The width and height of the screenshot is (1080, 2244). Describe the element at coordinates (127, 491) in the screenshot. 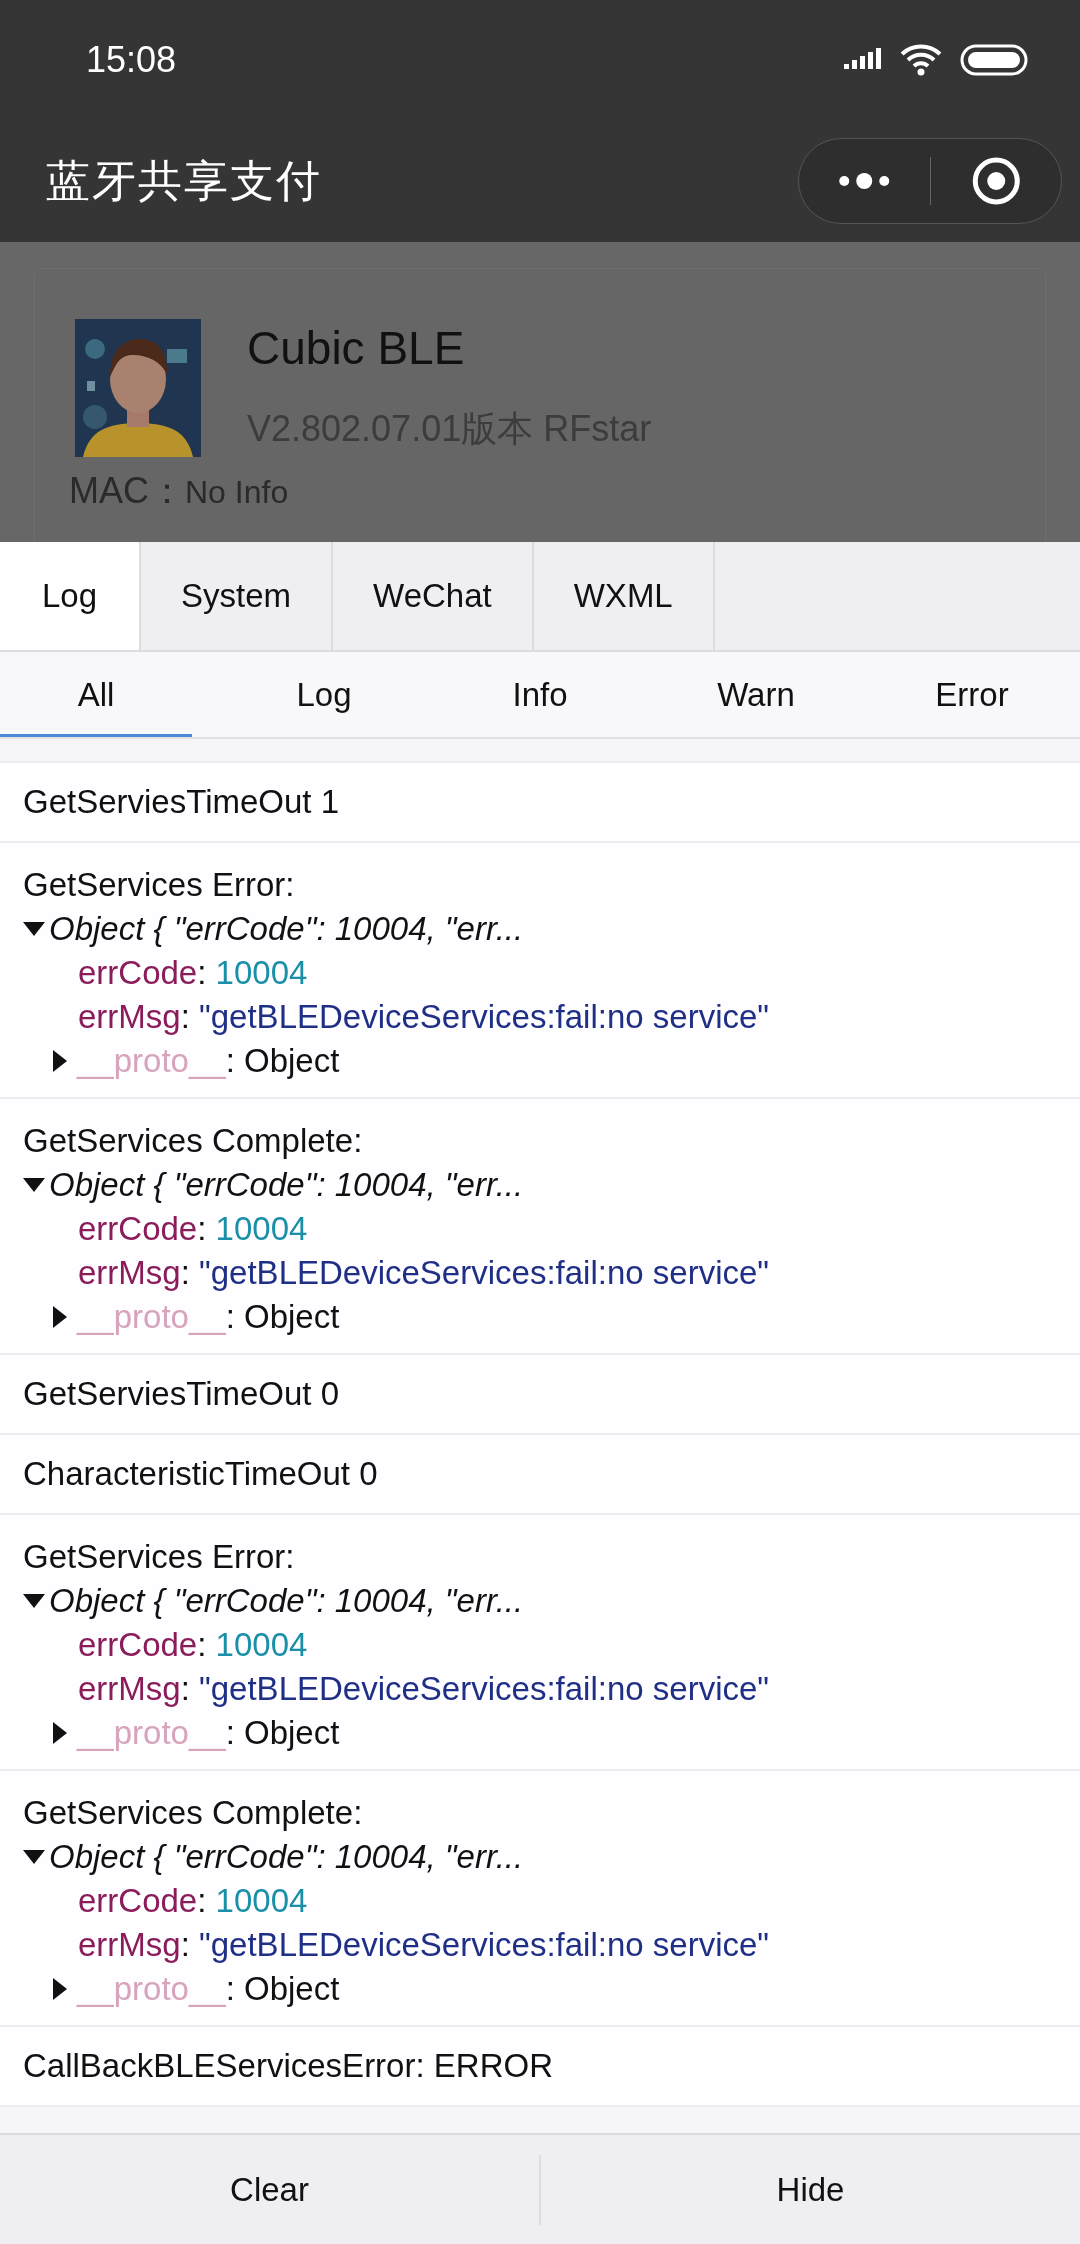

I see `mac-label: MAC：` at that location.